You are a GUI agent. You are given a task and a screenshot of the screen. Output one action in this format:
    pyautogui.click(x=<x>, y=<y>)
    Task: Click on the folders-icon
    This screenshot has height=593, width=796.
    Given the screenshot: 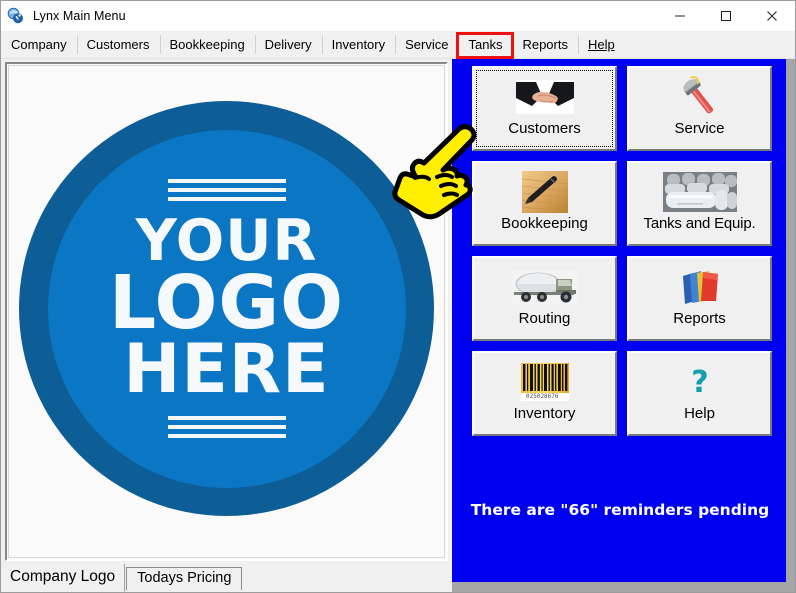 What is the action you would take?
    pyautogui.click(x=700, y=287)
    